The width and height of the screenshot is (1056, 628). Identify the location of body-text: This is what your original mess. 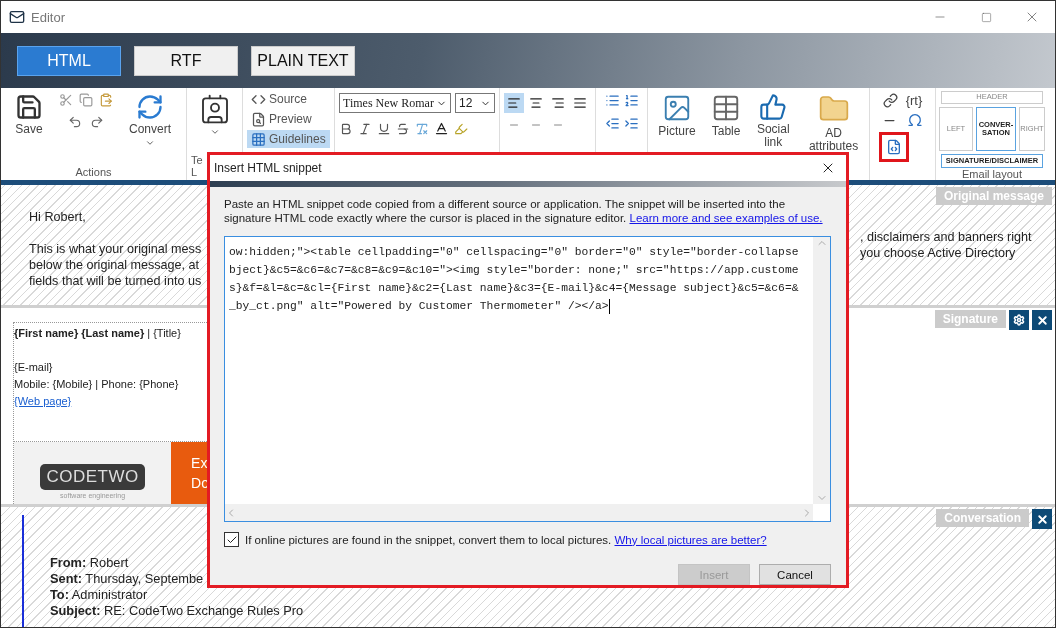
(115, 249).